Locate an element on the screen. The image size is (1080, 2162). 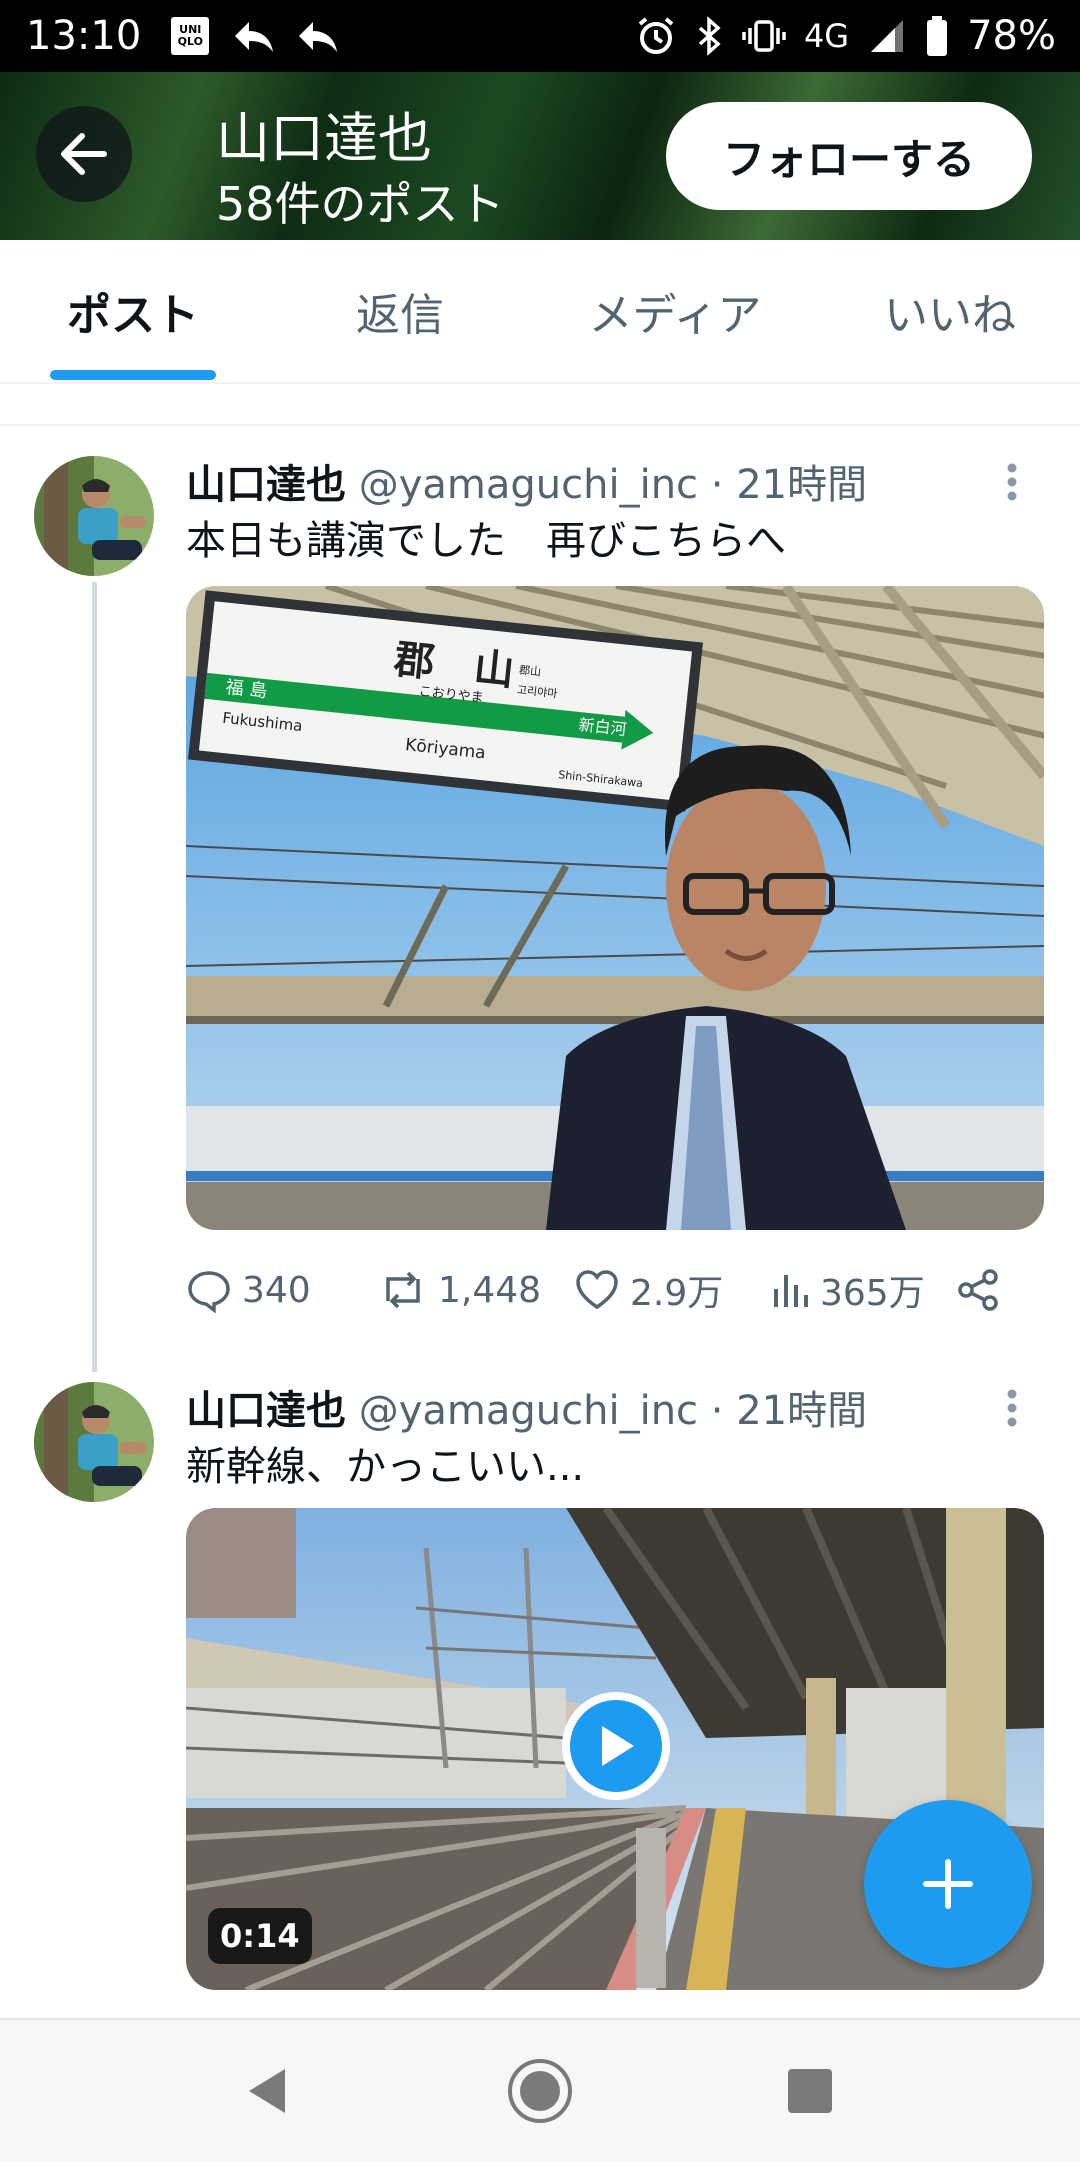
views-button: 365万 is located at coordinates (847, 1290).